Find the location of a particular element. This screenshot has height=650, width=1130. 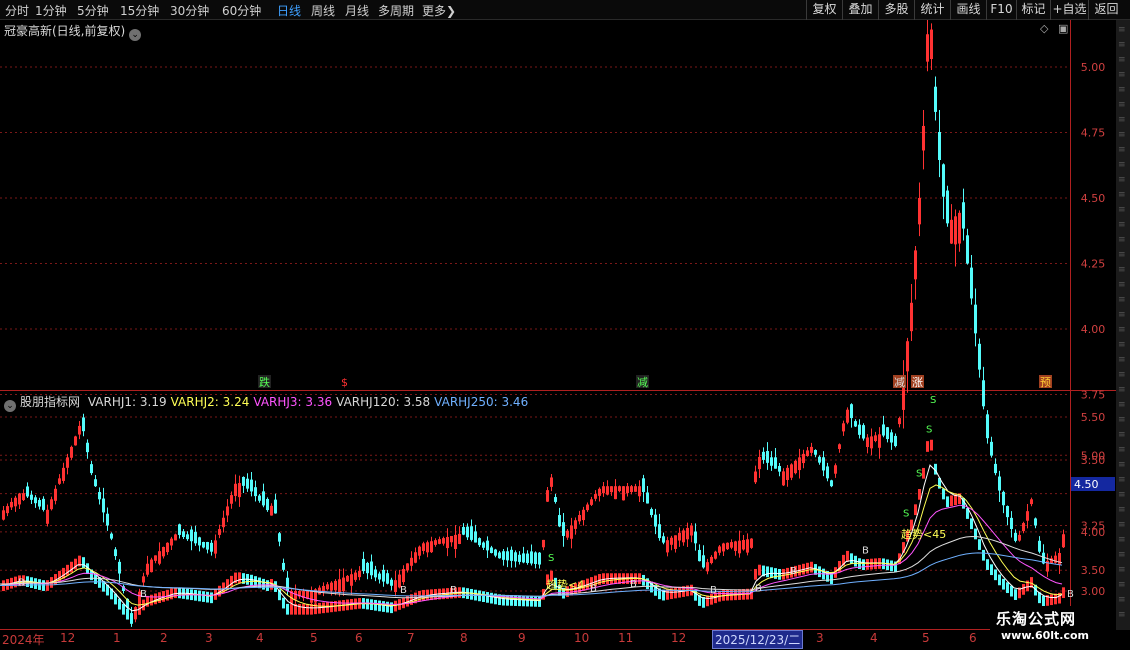

timeframe-tab: 月线 is located at coordinates (357, 10).